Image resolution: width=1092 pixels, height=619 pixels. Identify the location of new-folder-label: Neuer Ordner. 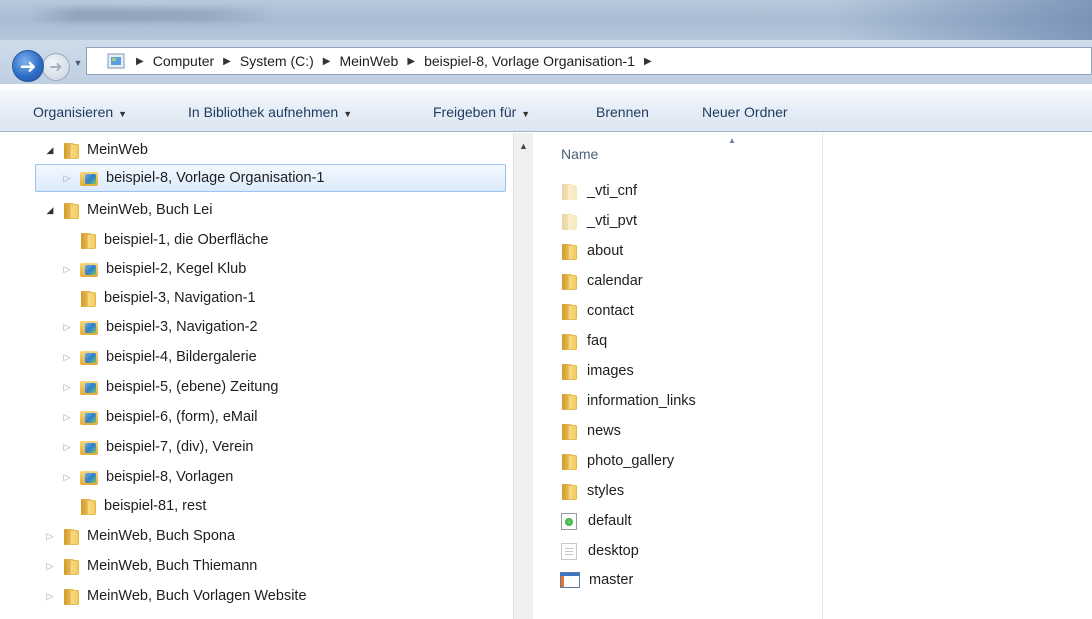
(745, 112).